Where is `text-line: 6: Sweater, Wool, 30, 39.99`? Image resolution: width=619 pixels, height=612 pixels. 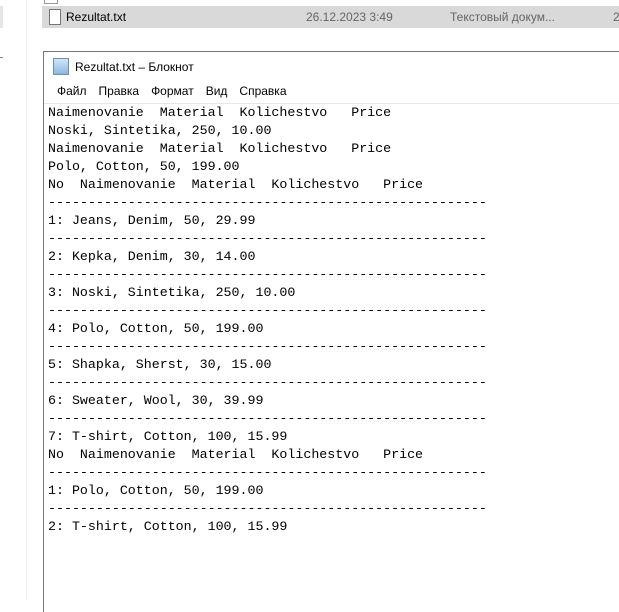
text-line: 6: Sweater, Wool, 30, 39.99 is located at coordinates (156, 400).